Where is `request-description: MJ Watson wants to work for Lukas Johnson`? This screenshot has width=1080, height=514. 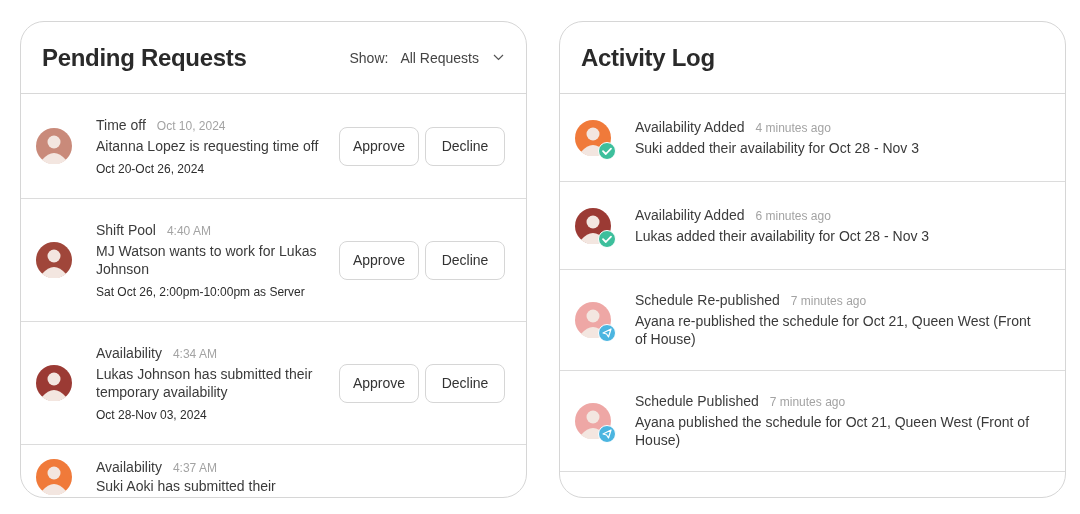
request-description: MJ Watson wants to work for Lukas Johnson is located at coordinates (207, 259).